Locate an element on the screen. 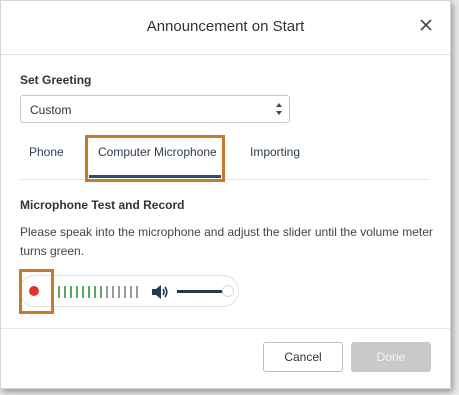  tab-computer-microphone: Computer Microphone is located at coordinates (157, 152).